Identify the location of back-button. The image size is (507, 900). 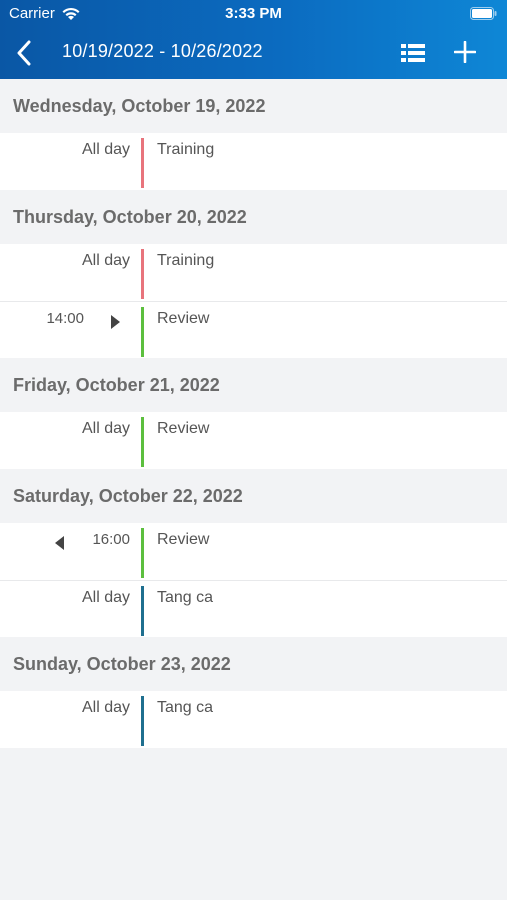
(24, 53).